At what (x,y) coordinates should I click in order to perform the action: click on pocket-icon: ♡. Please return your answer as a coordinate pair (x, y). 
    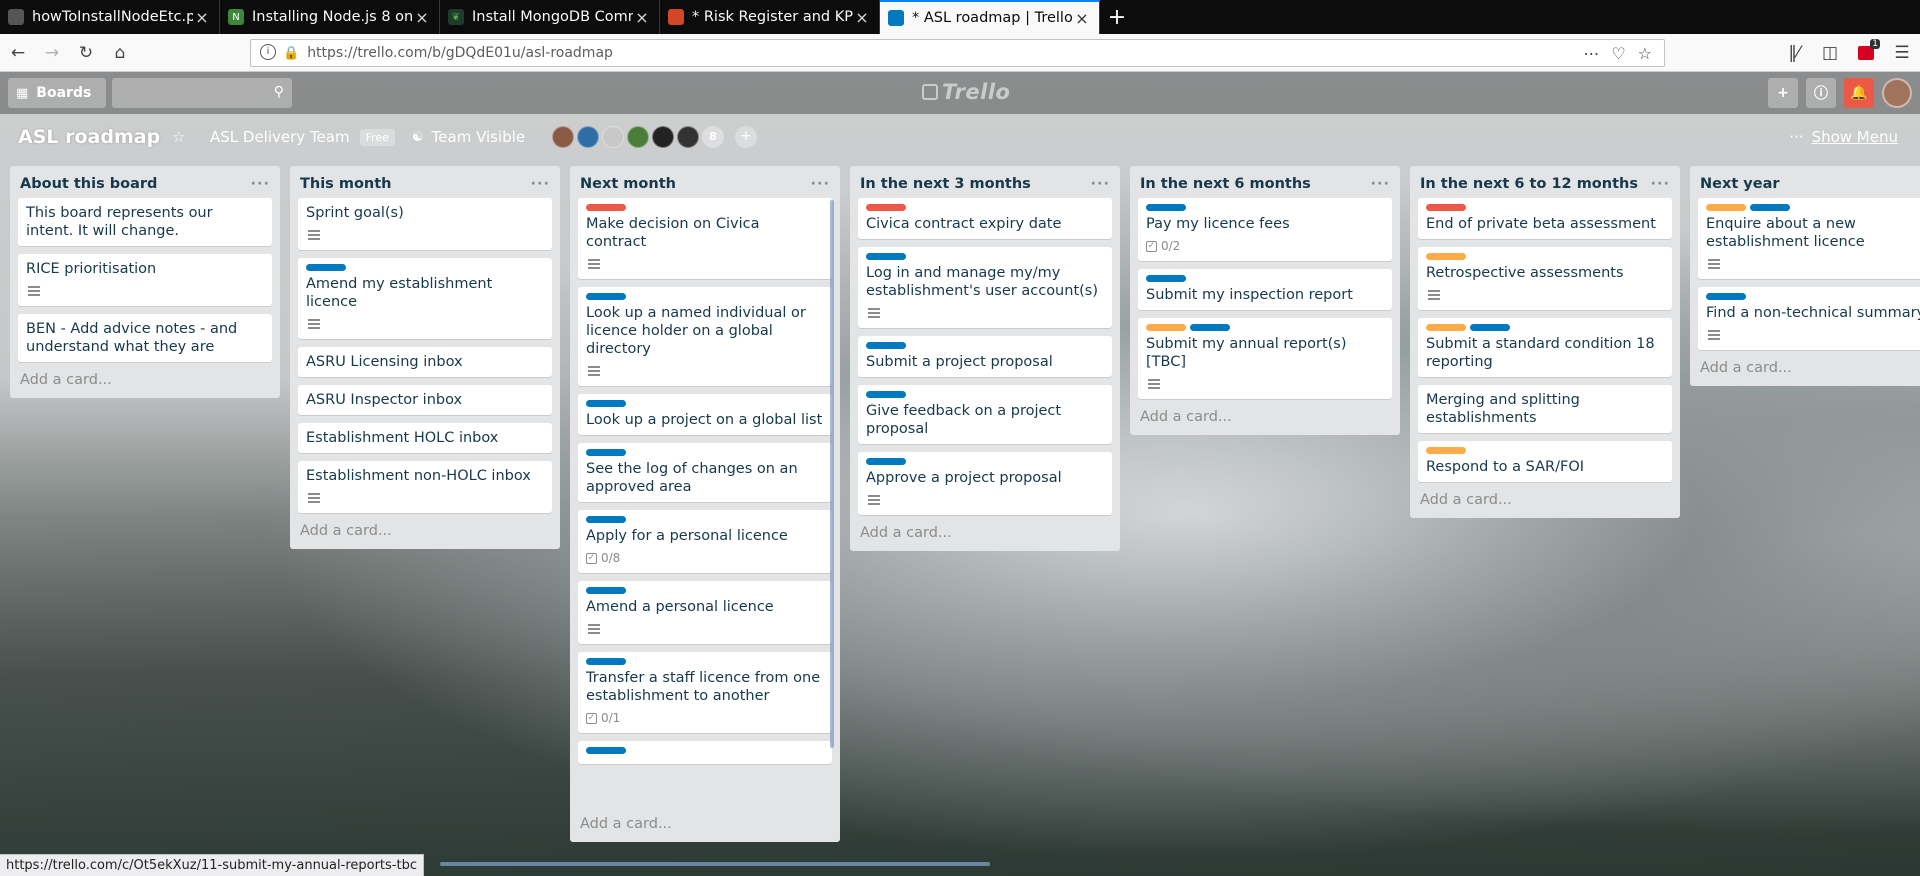
    Looking at the image, I should click on (1618, 53).